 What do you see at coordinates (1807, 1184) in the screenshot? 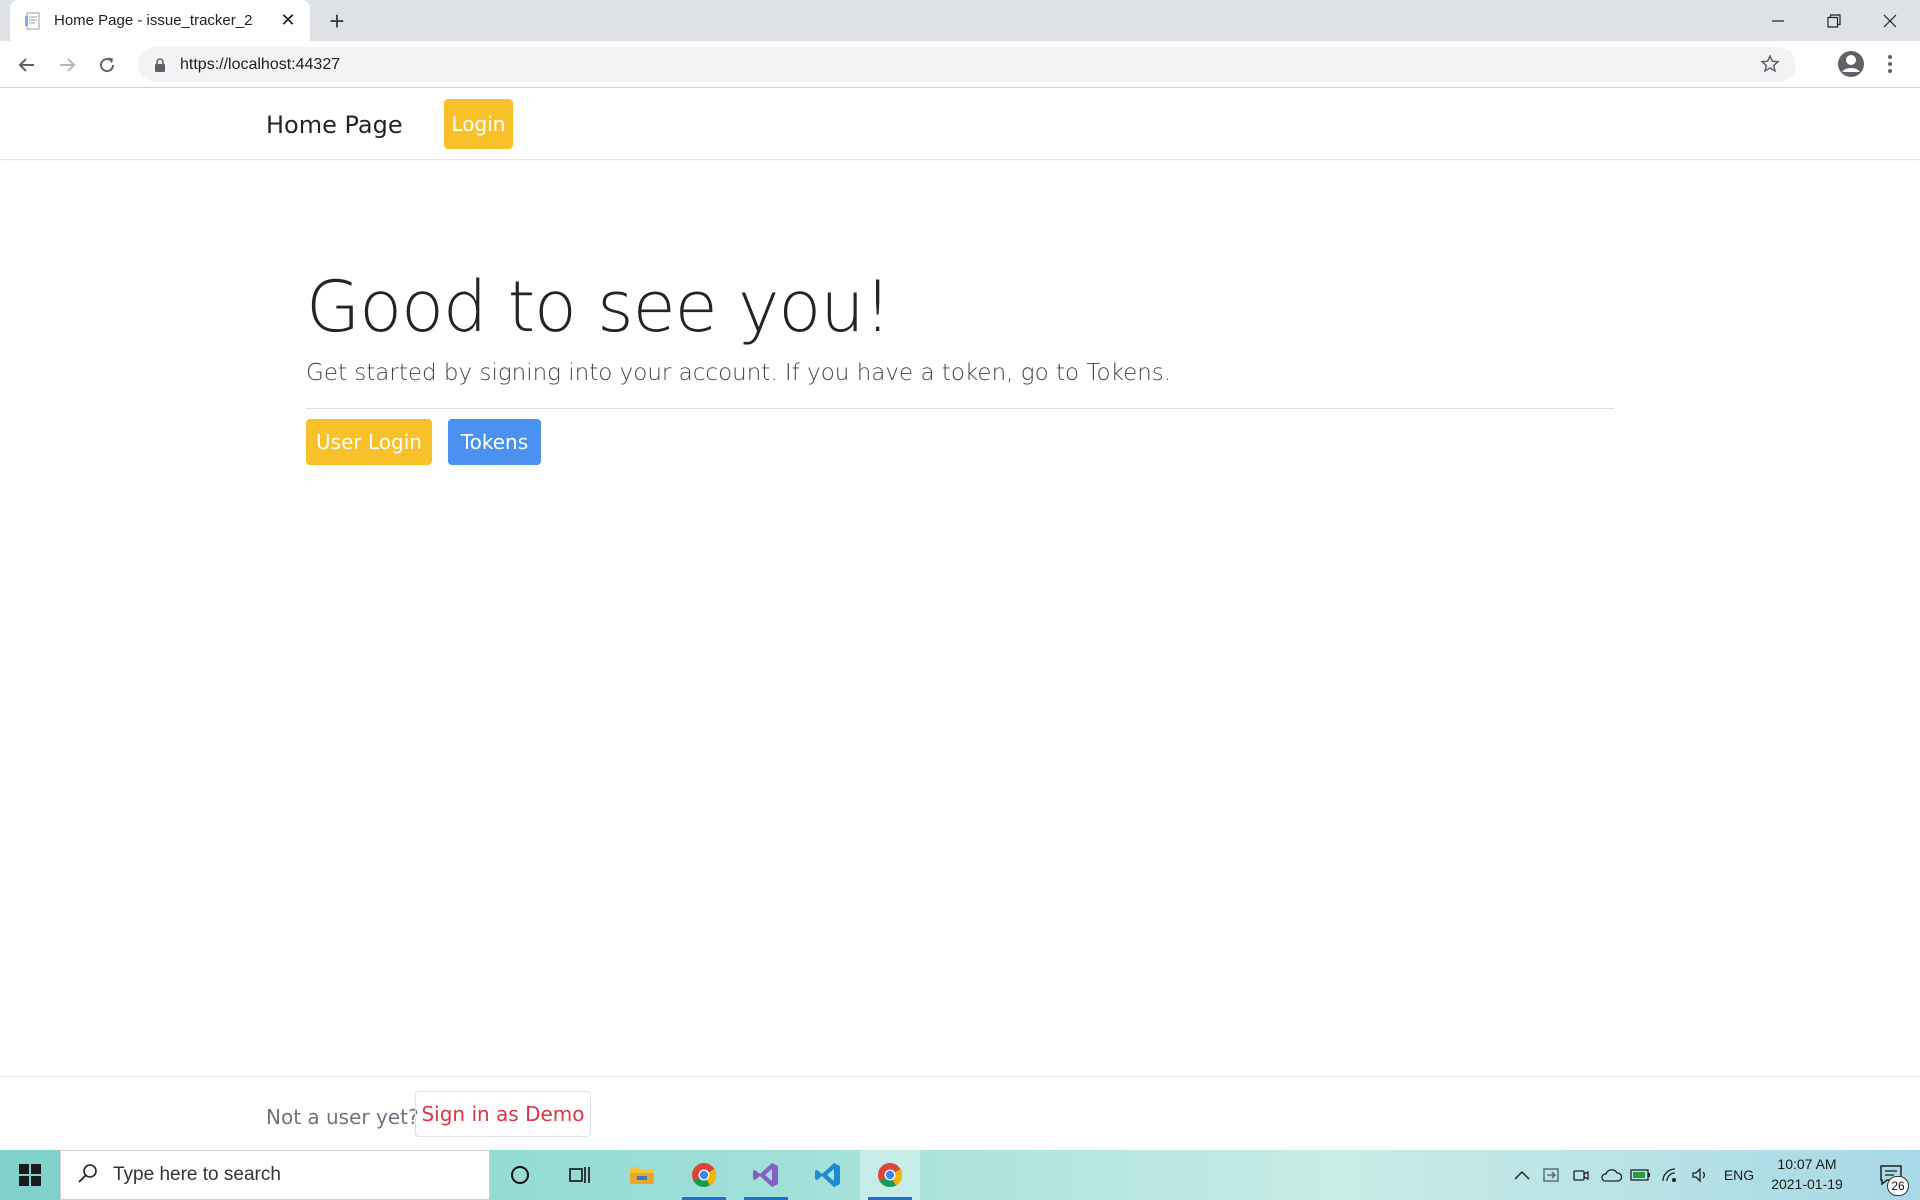
I see `clock-date: 2021-01-19` at bounding box center [1807, 1184].